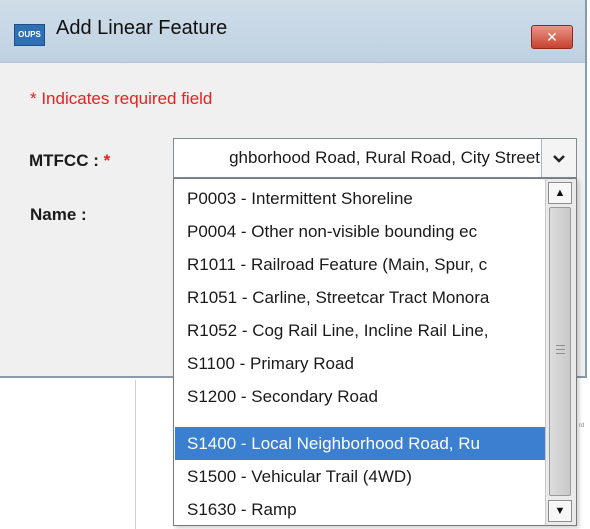 The width and height of the screenshot is (590, 529). I want to click on dropdown-option: S1630 - Ramp, so click(360, 509).